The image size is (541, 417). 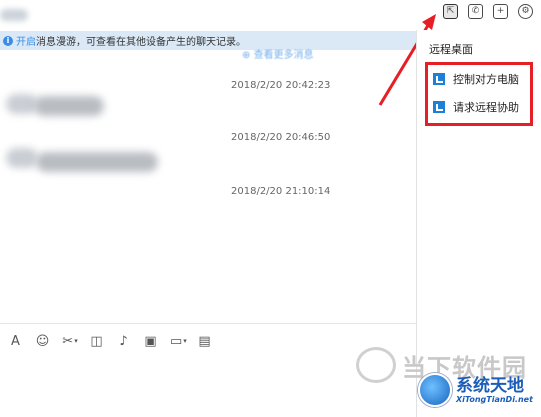 I want to click on control-pc-label: 控制对方电脑, so click(x=486, y=79).